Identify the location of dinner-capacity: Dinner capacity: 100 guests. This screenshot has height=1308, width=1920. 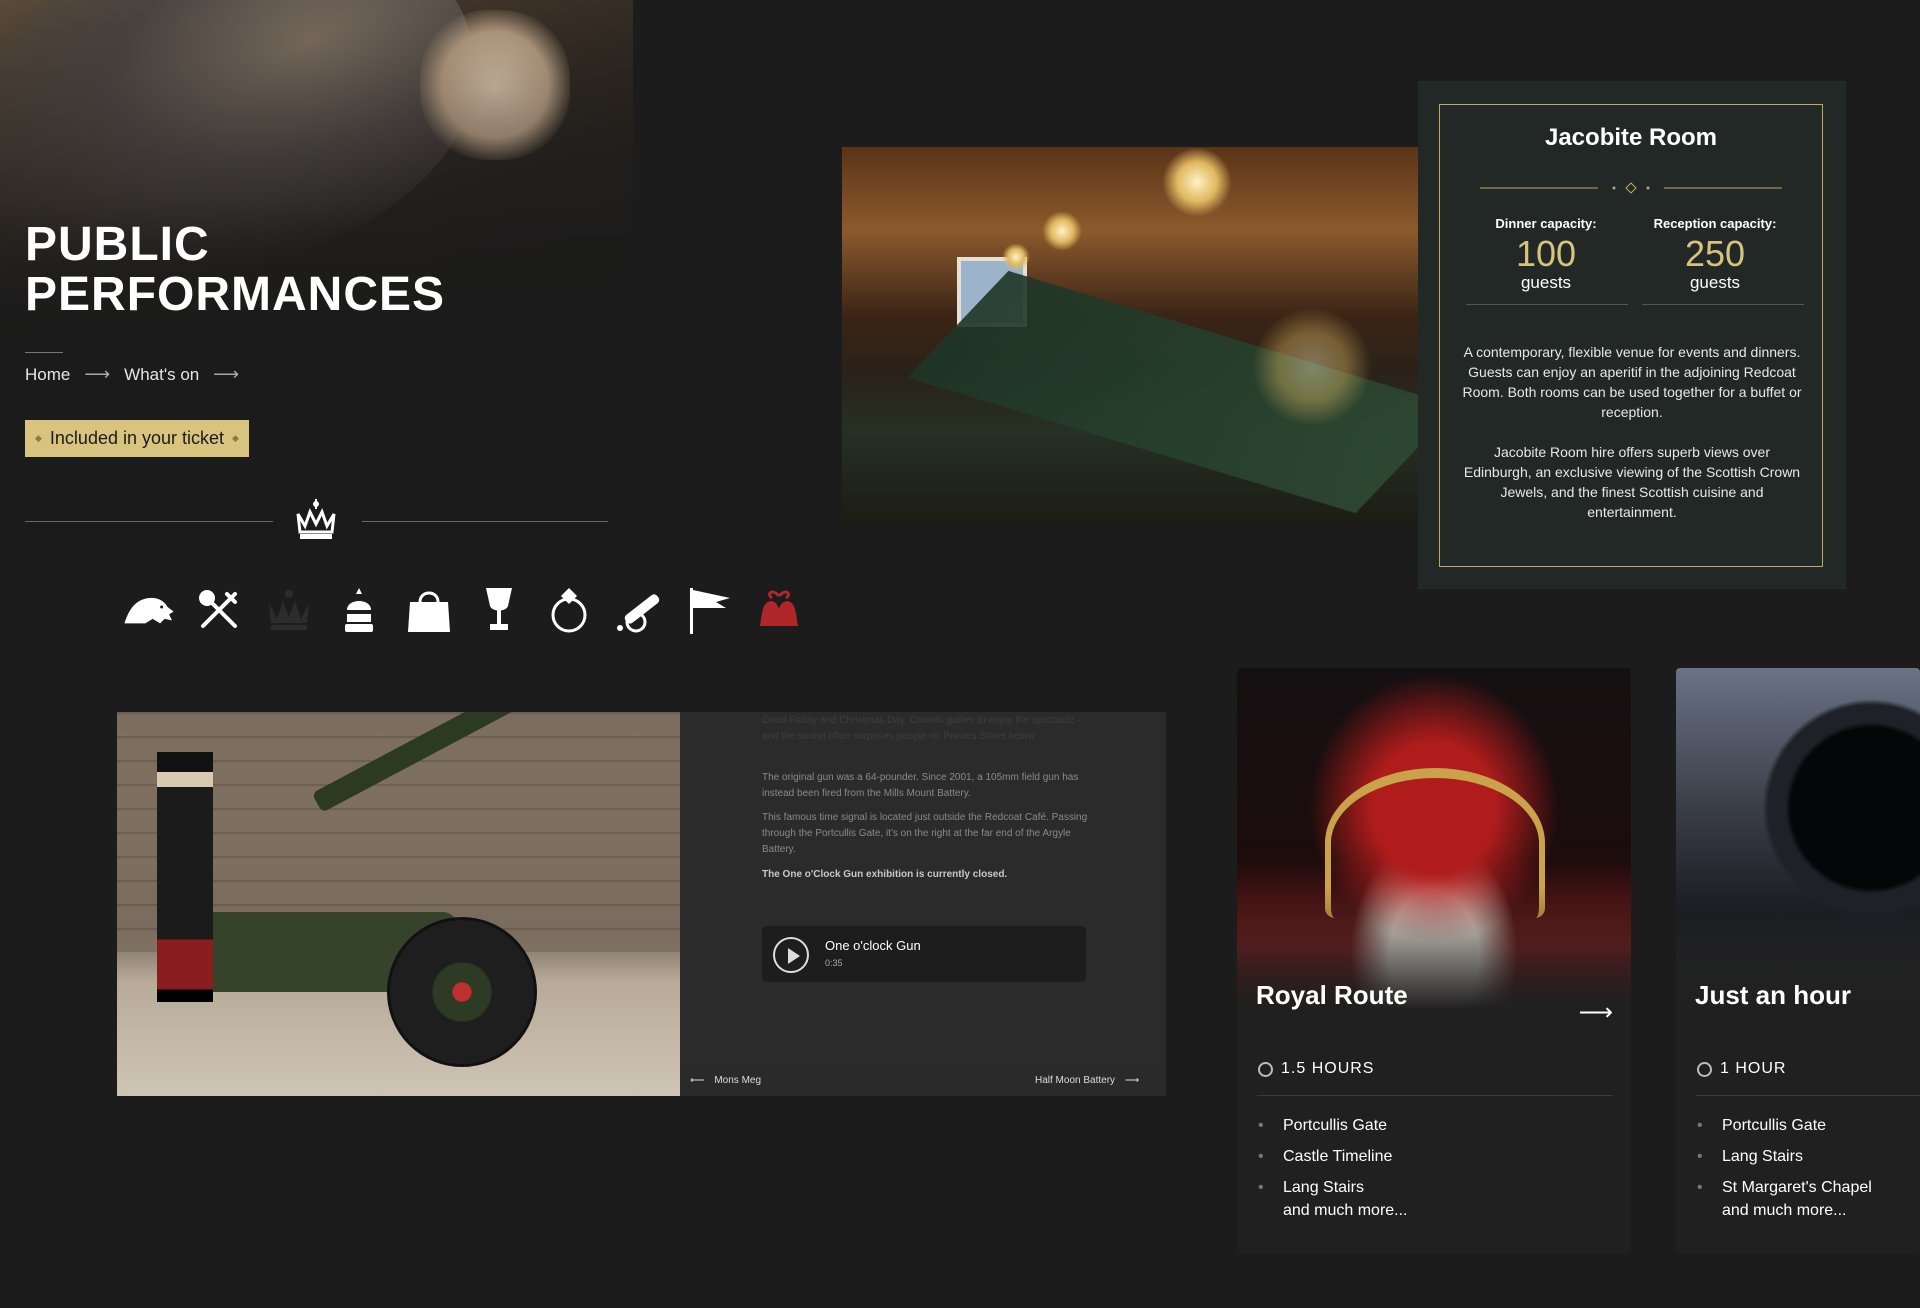
(1546, 254).